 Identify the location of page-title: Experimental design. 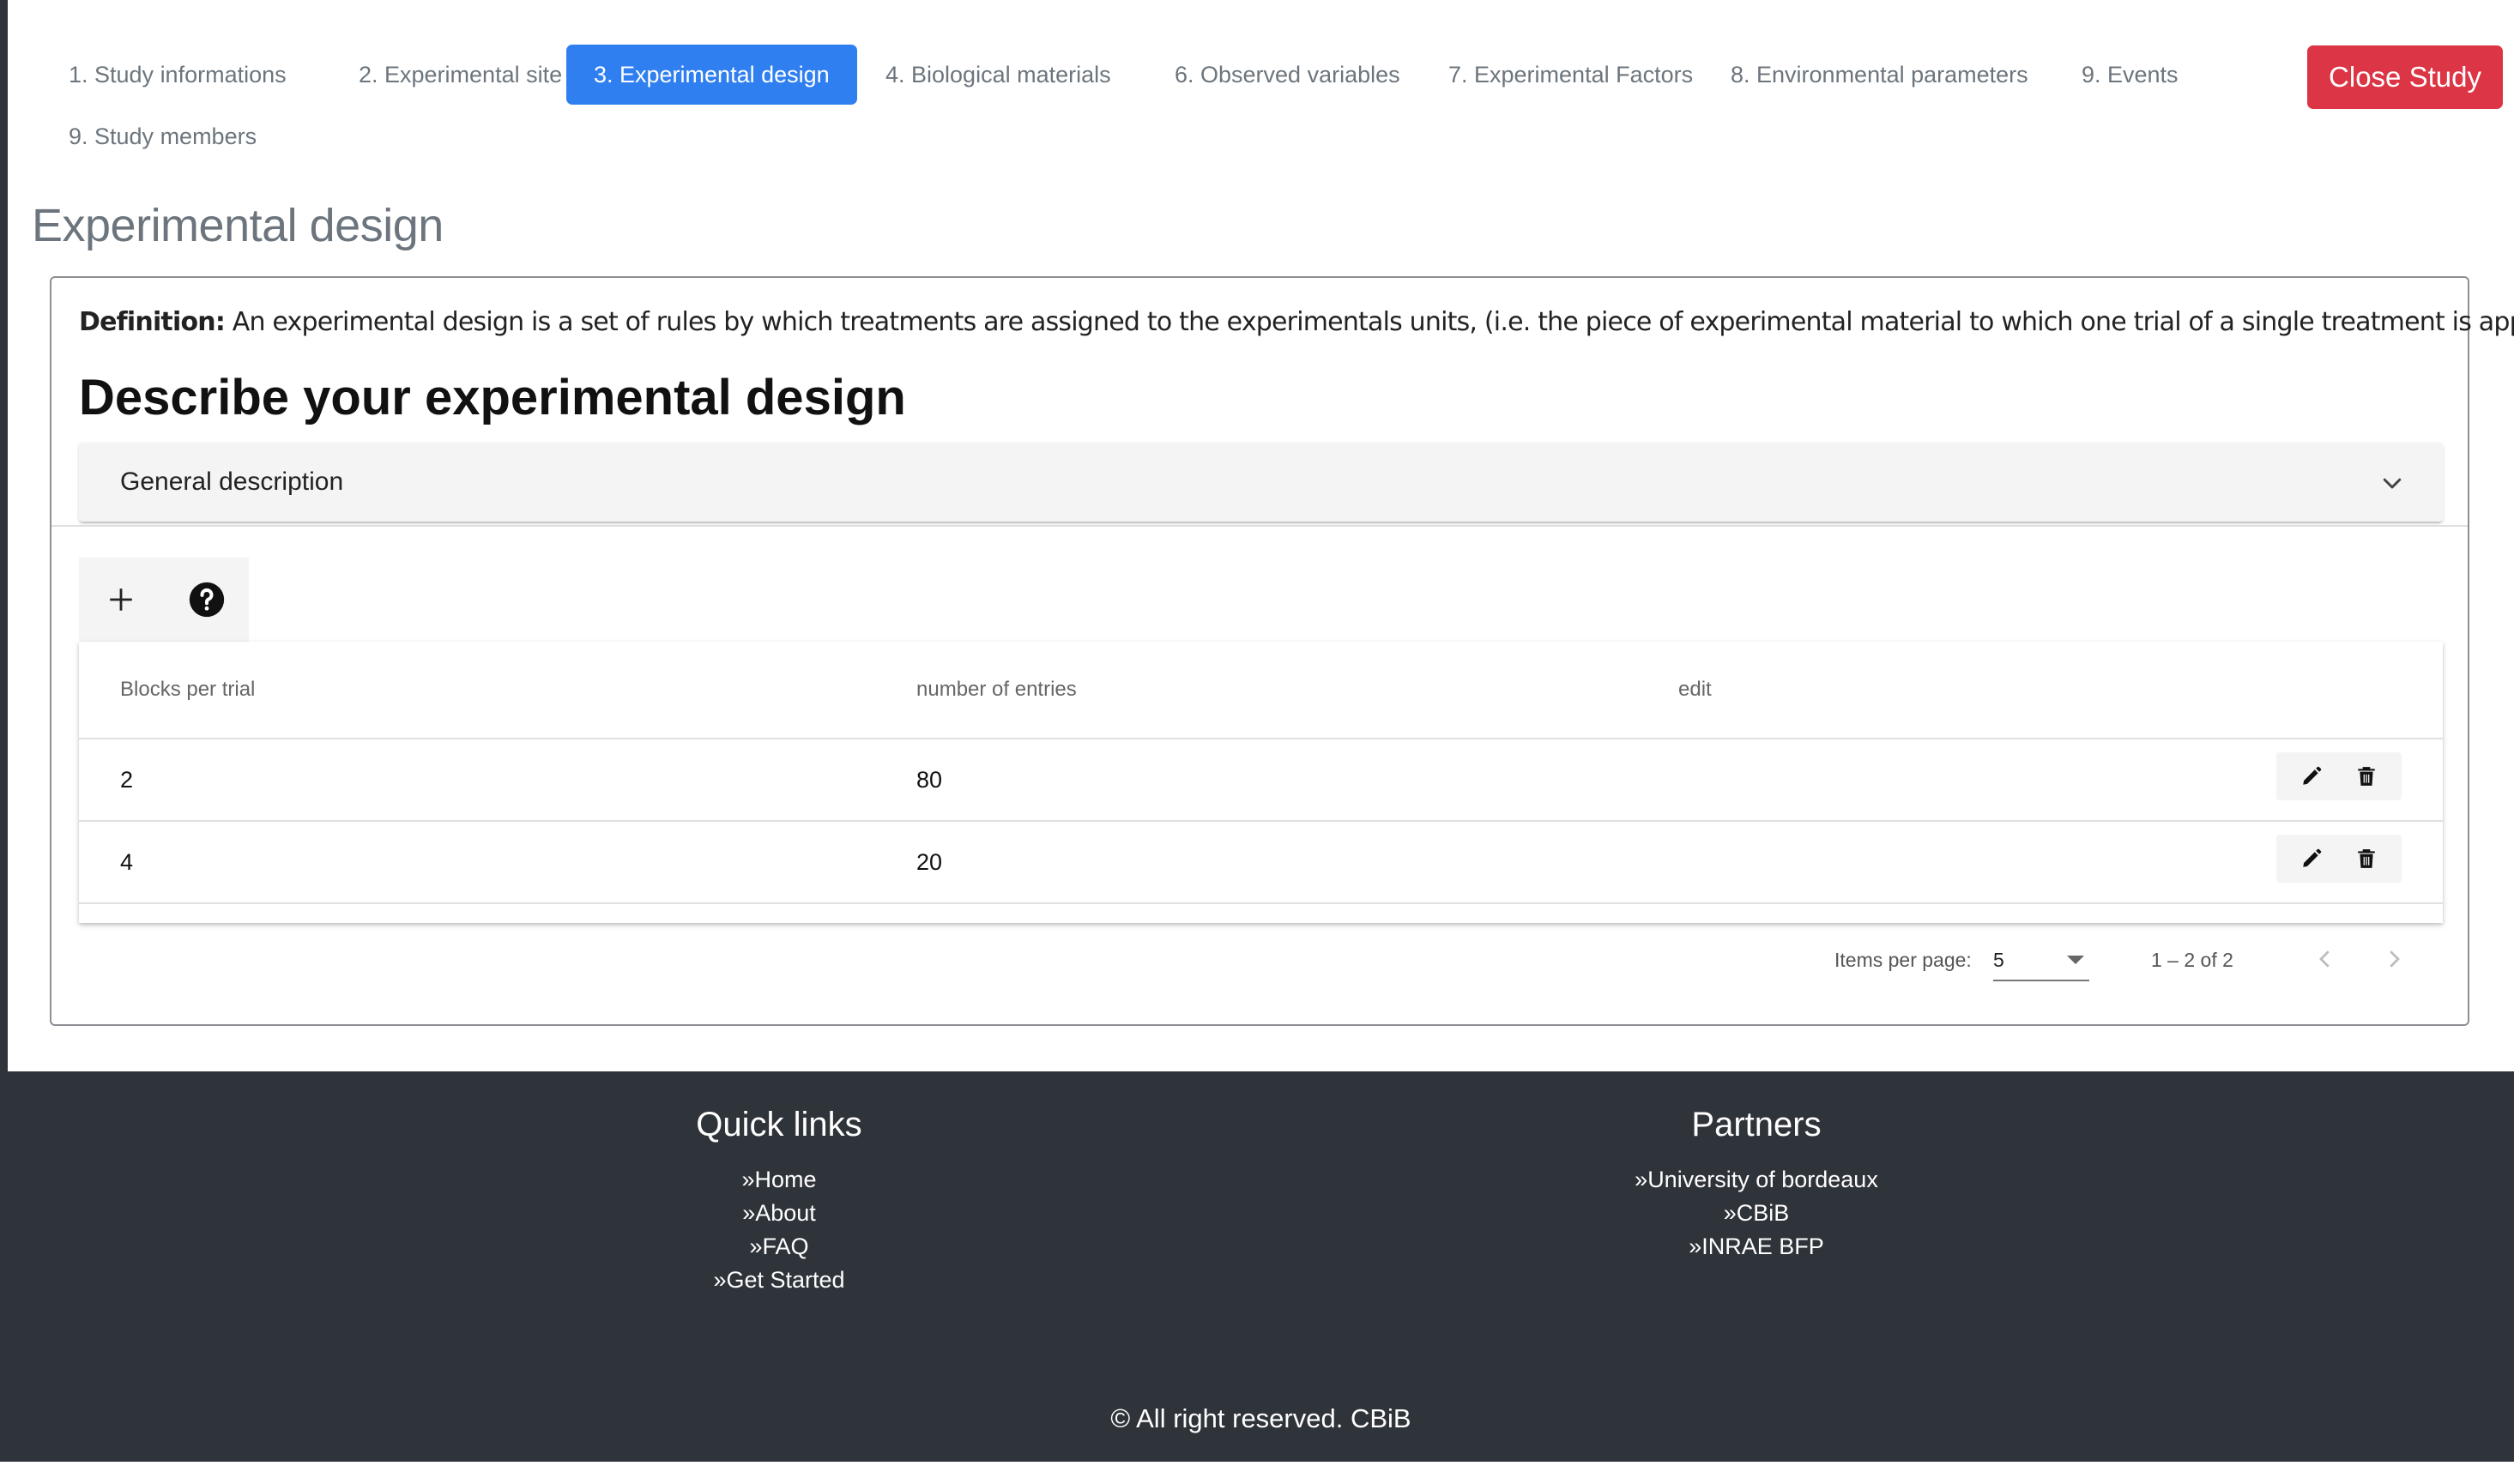
(238, 226).